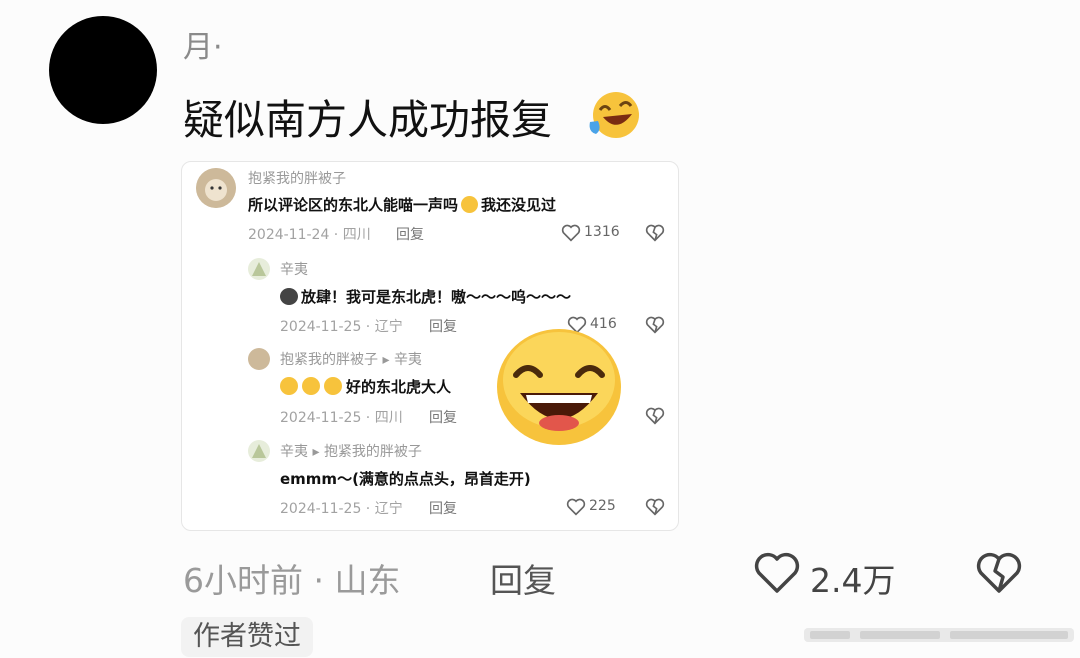  What do you see at coordinates (853, 580) in the screenshot?
I see `like-count: 2.4万` at bounding box center [853, 580].